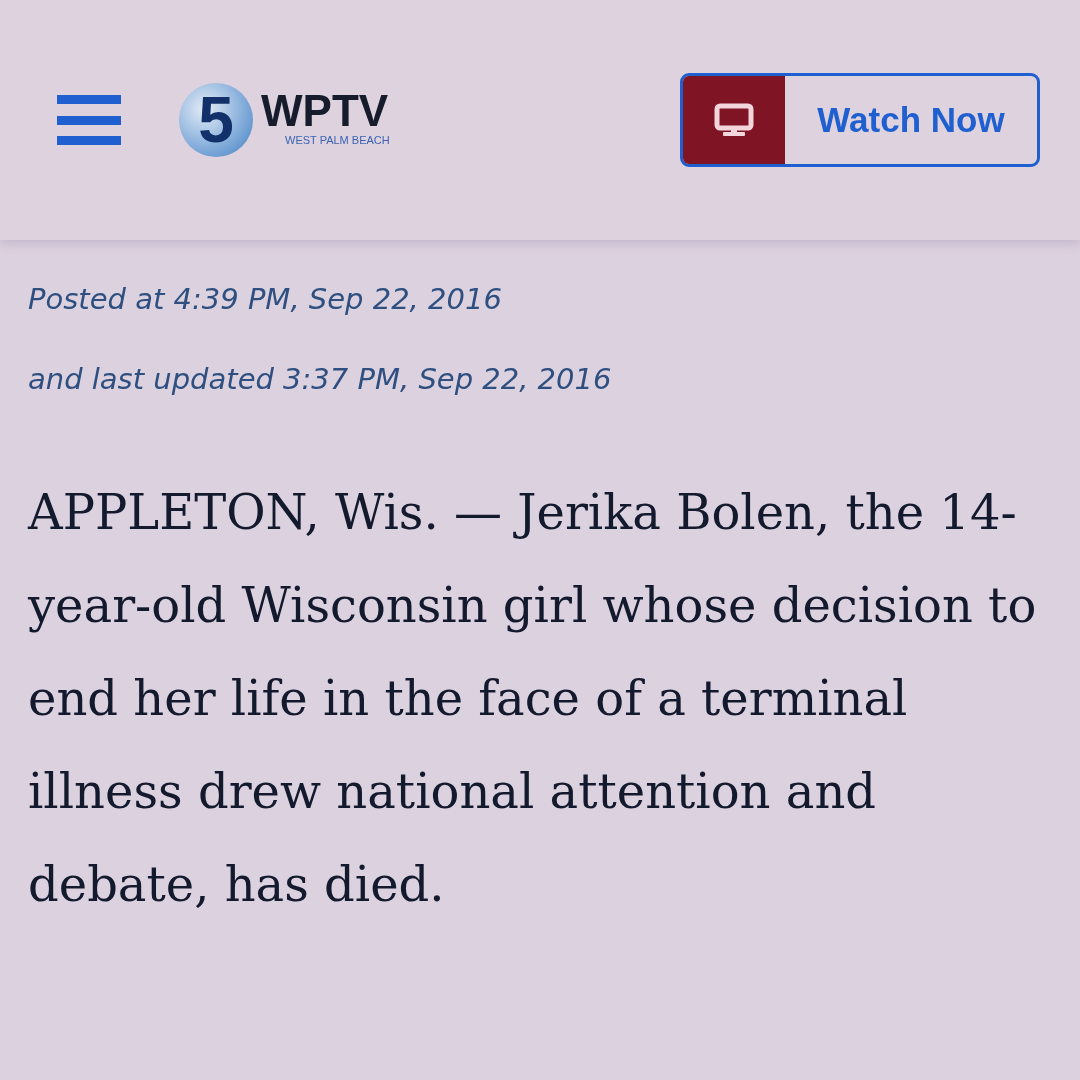 This screenshot has height=1080, width=1080. I want to click on logo-text: WPTV, so click(325, 111).